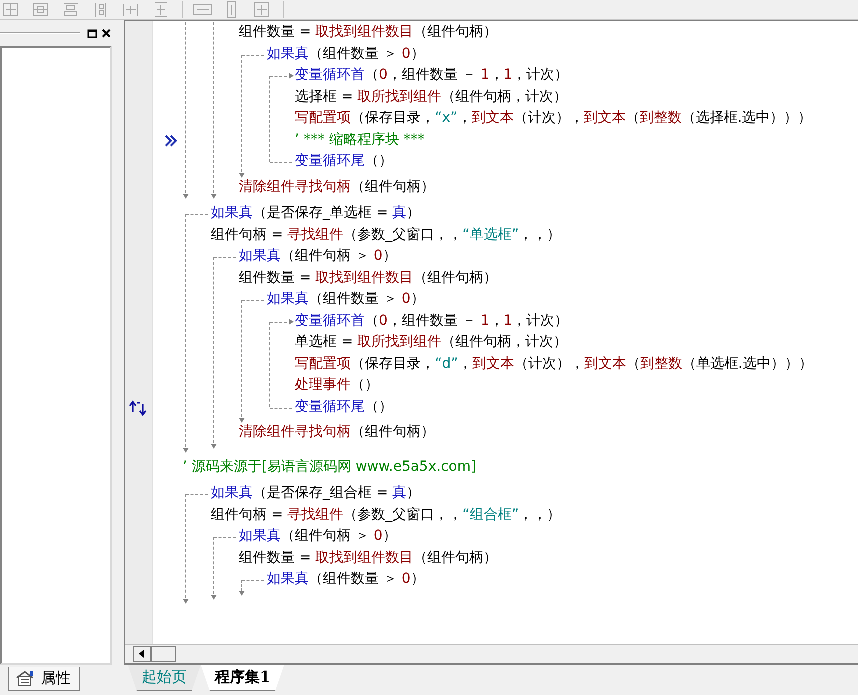  I want to click on close-icon, so click(106, 33).